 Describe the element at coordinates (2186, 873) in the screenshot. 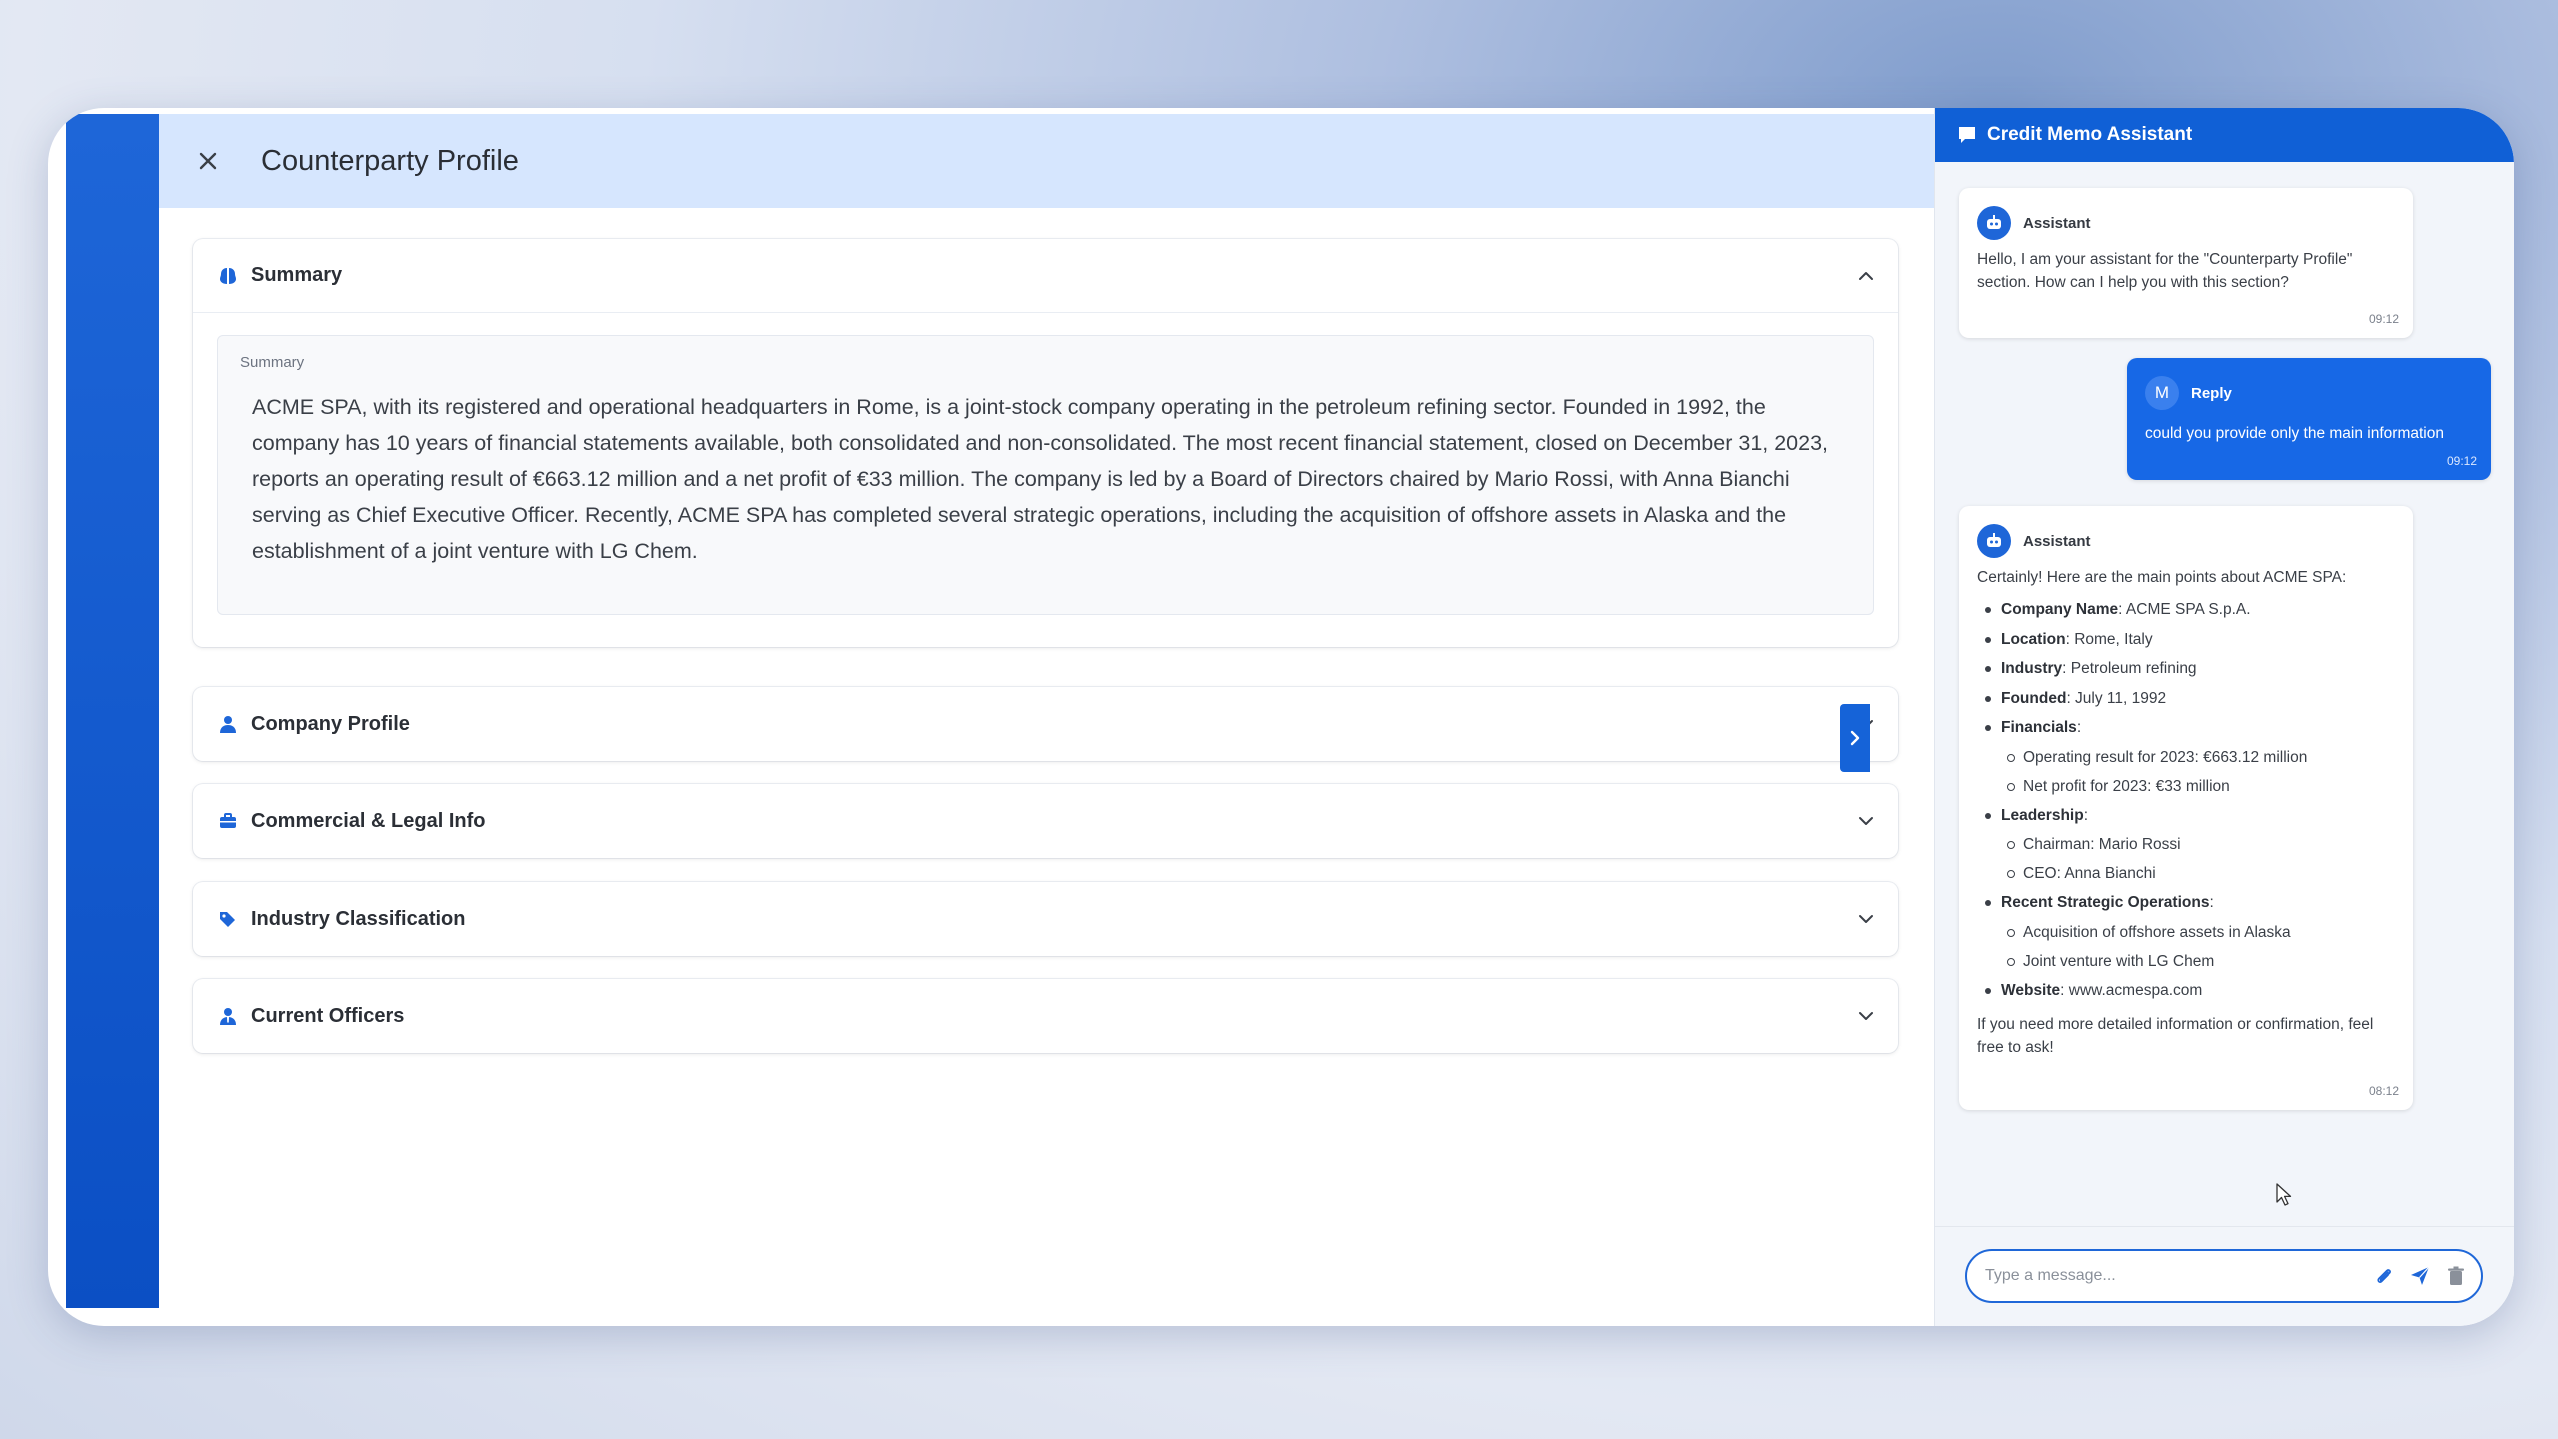

I see `sub-list-item: CEO: Anna Bianchi` at that location.